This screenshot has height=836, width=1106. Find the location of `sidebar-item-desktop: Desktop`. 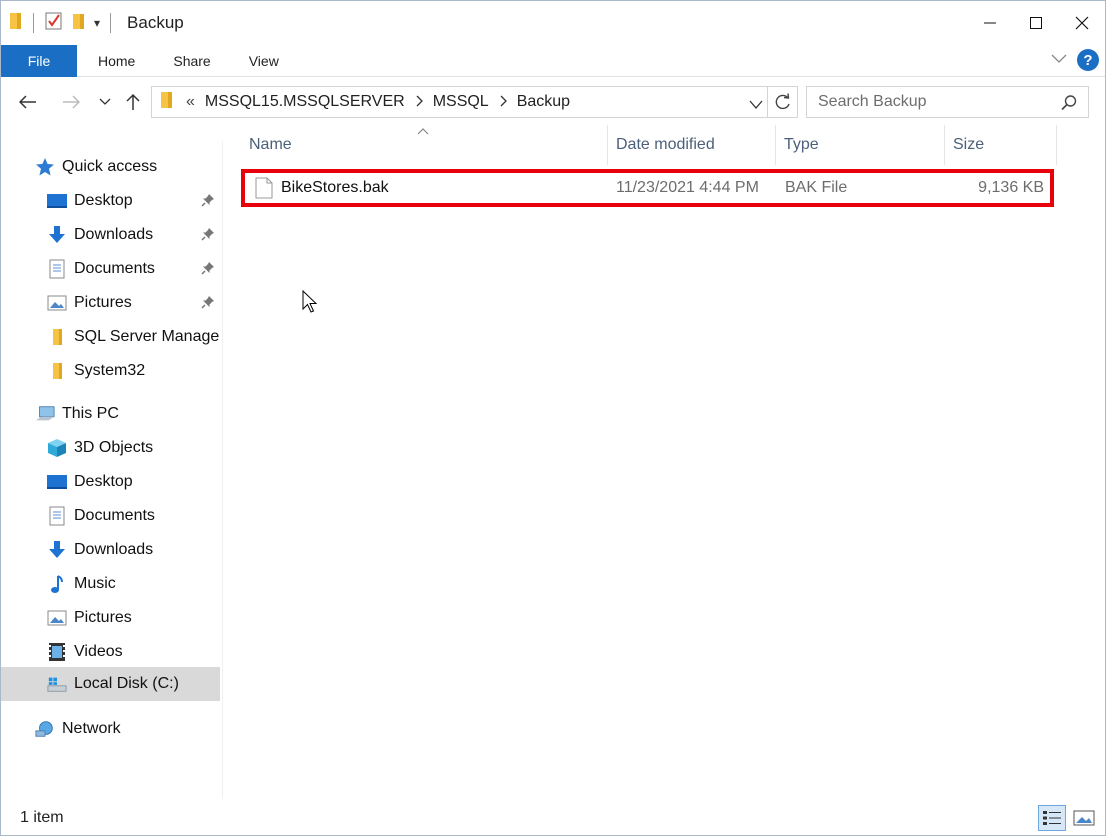

sidebar-item-desktop: Desktop is located at coordinates (110, 201).